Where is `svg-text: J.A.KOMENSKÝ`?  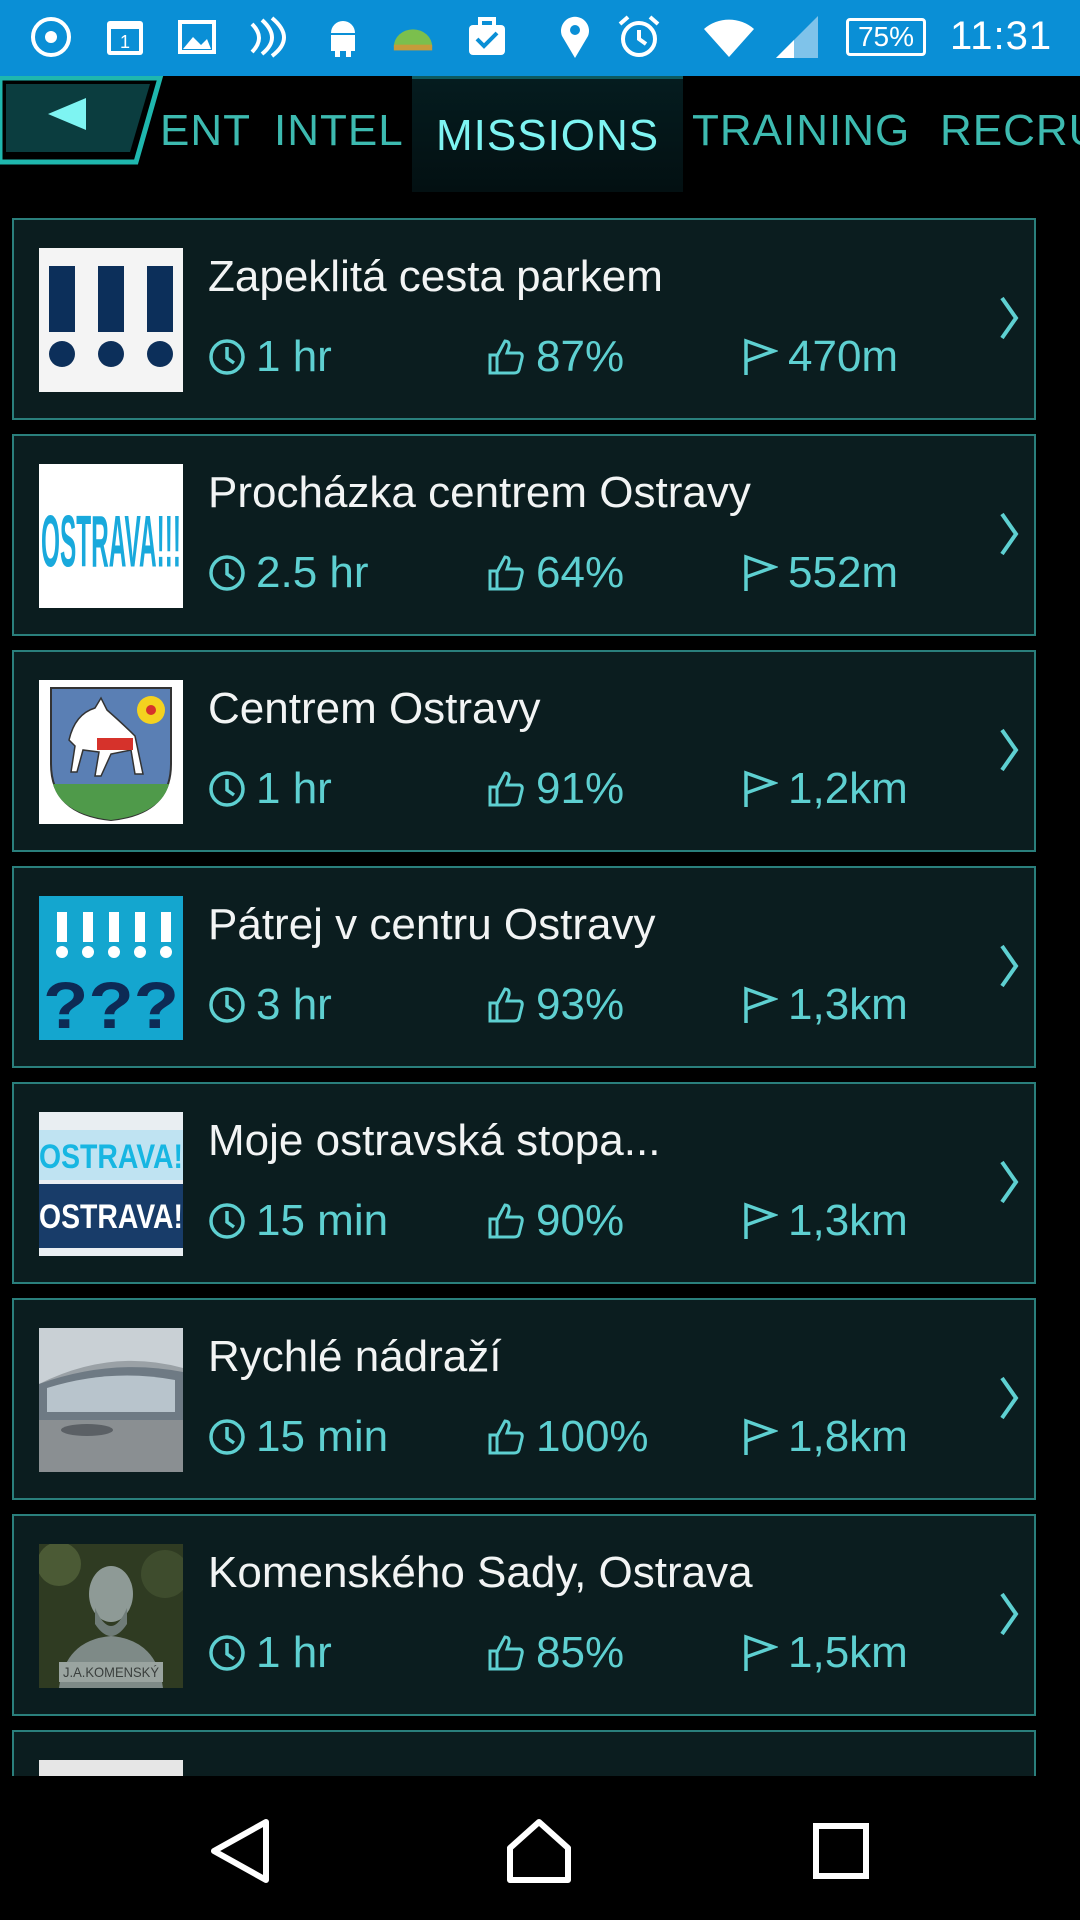
svg-text: J.A.KOMENSKÝ is located at coordinates (111, 1672).